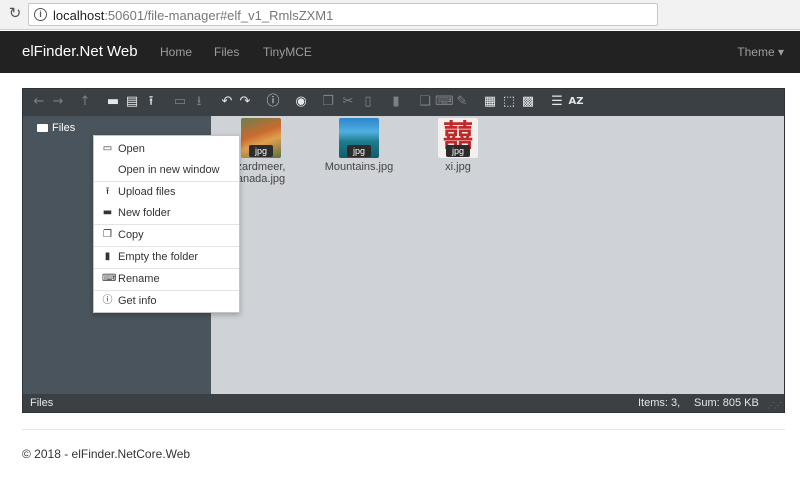 The height and width of the screenshot is (491, 800). I want to click on forward-icon: →, so click(58, 102).